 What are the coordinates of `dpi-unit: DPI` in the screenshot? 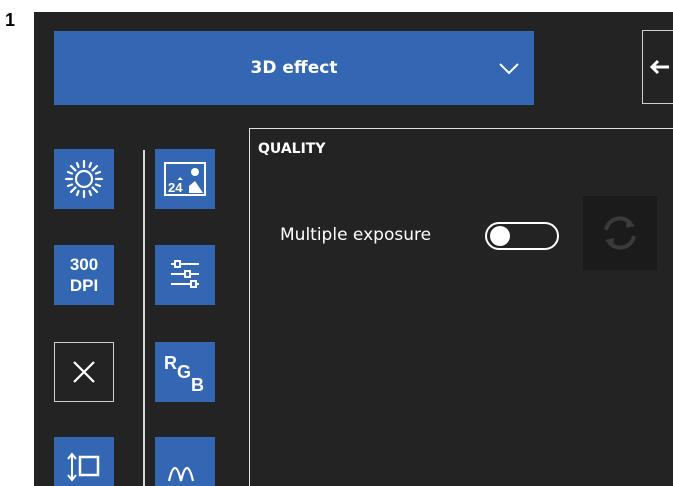 It's located at (84, 285).